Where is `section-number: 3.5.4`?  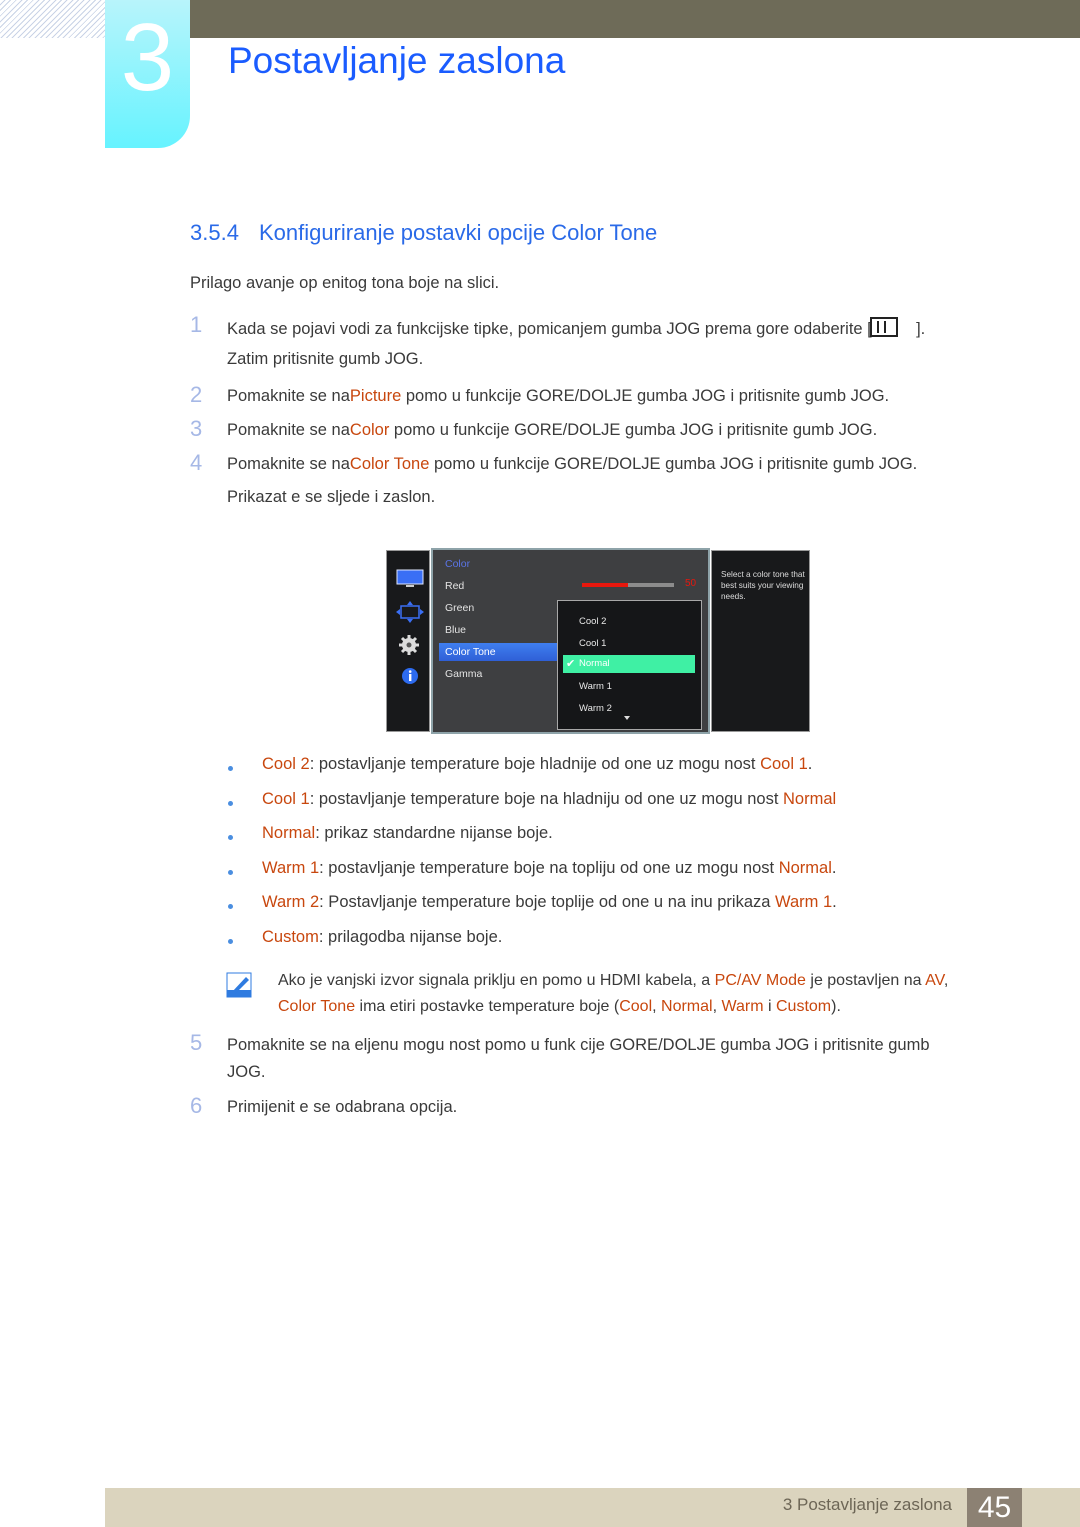
section-number: 3.5.4 is located at coordinates (214, 232).